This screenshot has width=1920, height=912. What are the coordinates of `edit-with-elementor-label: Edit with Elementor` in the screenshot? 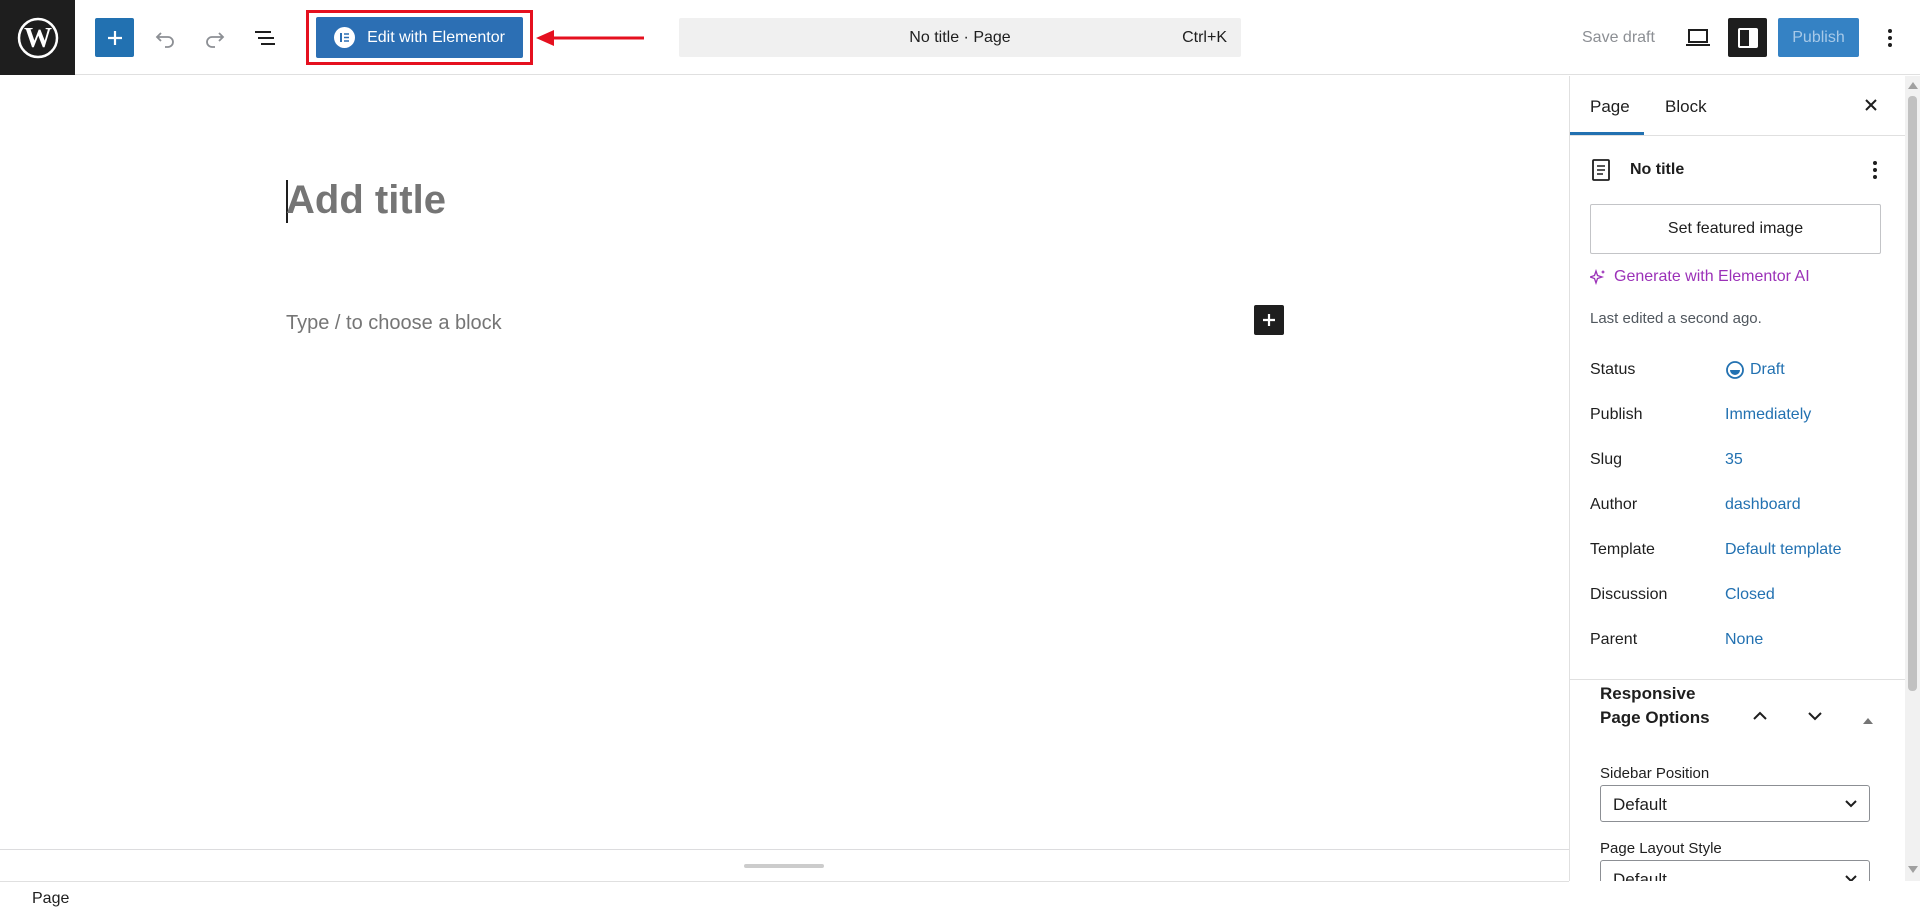 It's located at (436, 37).